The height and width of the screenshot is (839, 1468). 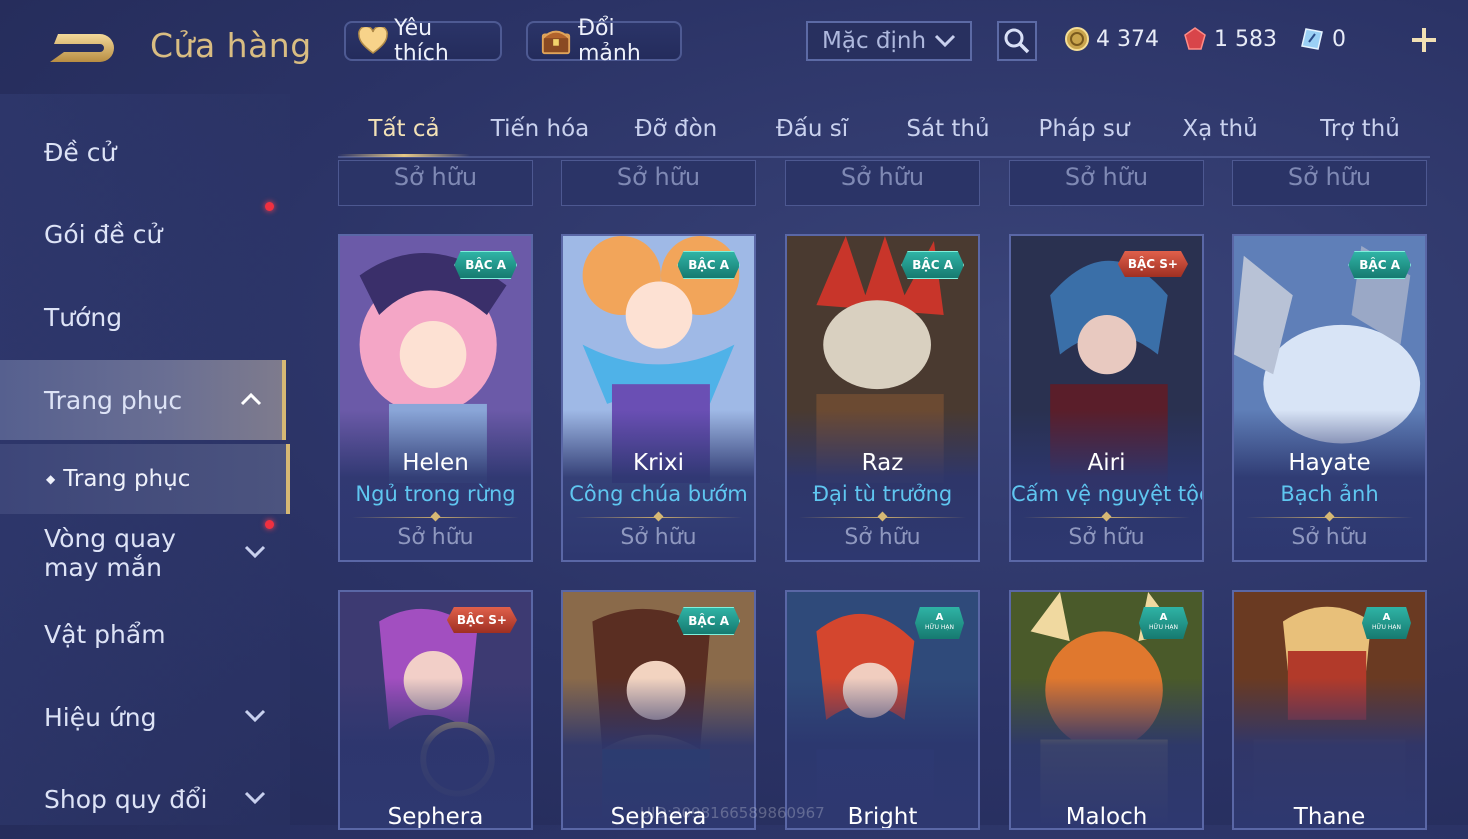 What do you see at coordinates (882, 398) in the screenshot?
I see `skin-card: BẬC A Raz Đại tù trưởng Sở hữu` at bounding box center [882, 398].